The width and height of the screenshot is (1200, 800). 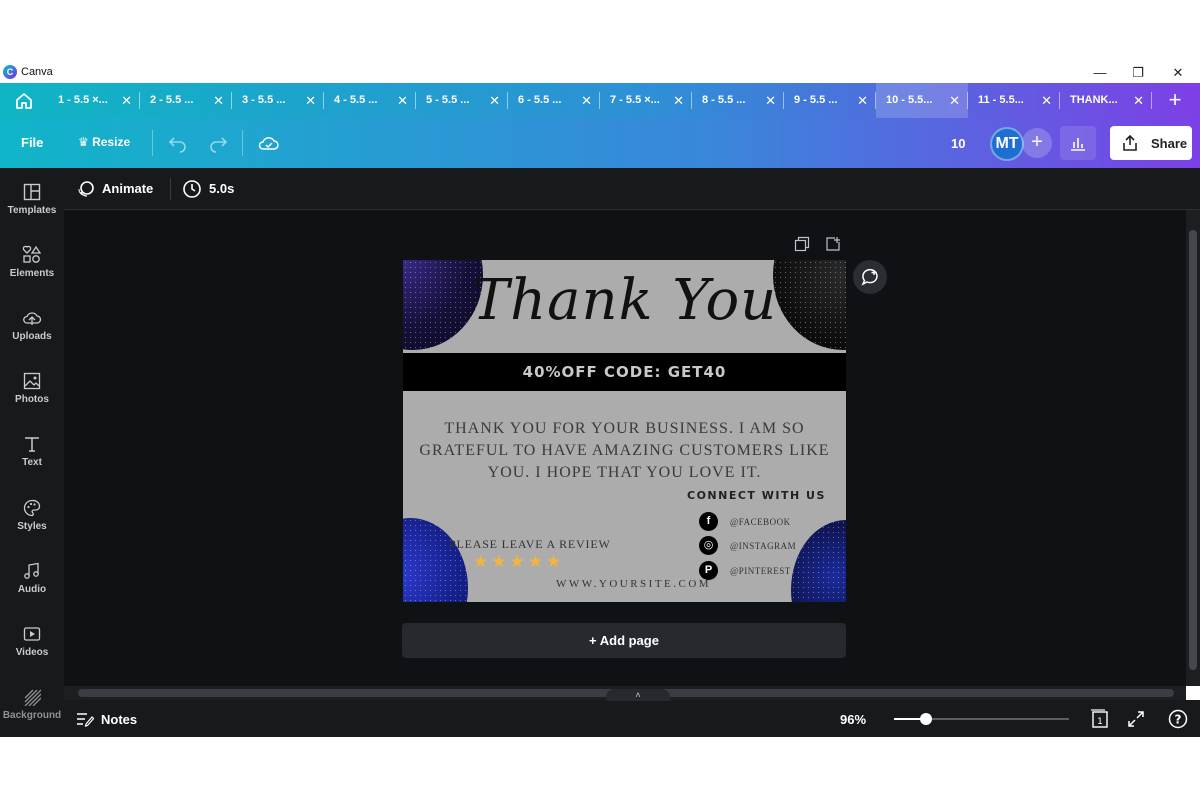 I want to click on review-request: PLEASE LEAVE A REVIEW, so click(x=530, y=544).